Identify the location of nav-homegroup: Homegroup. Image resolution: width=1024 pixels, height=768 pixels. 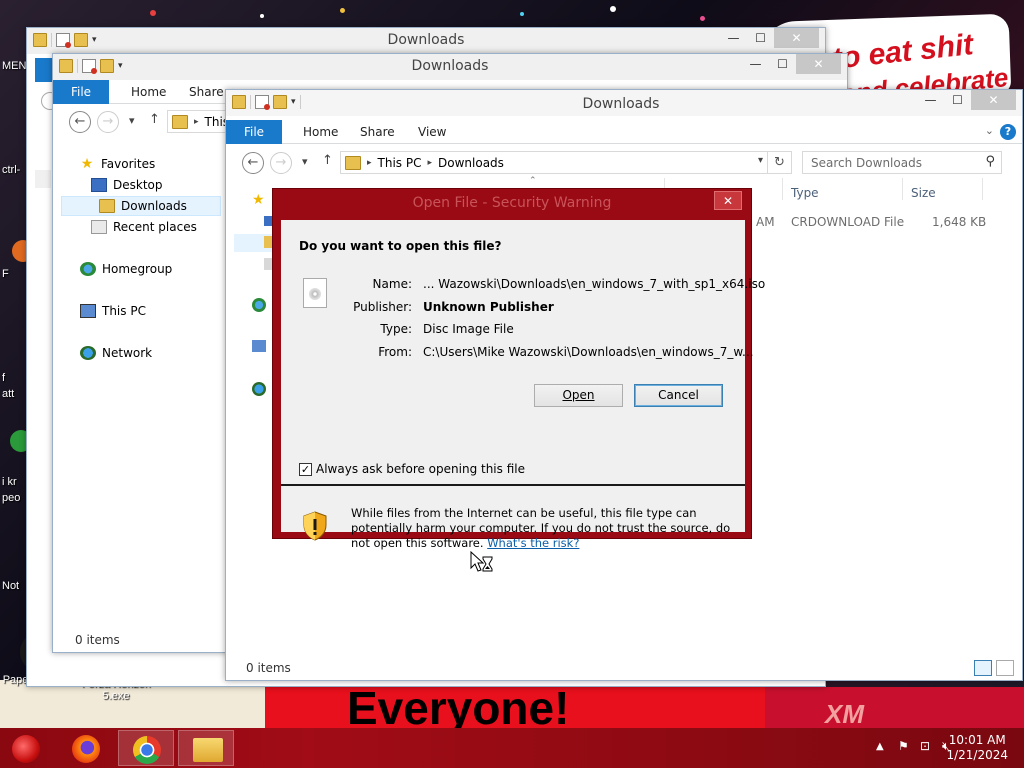
(137, 269).